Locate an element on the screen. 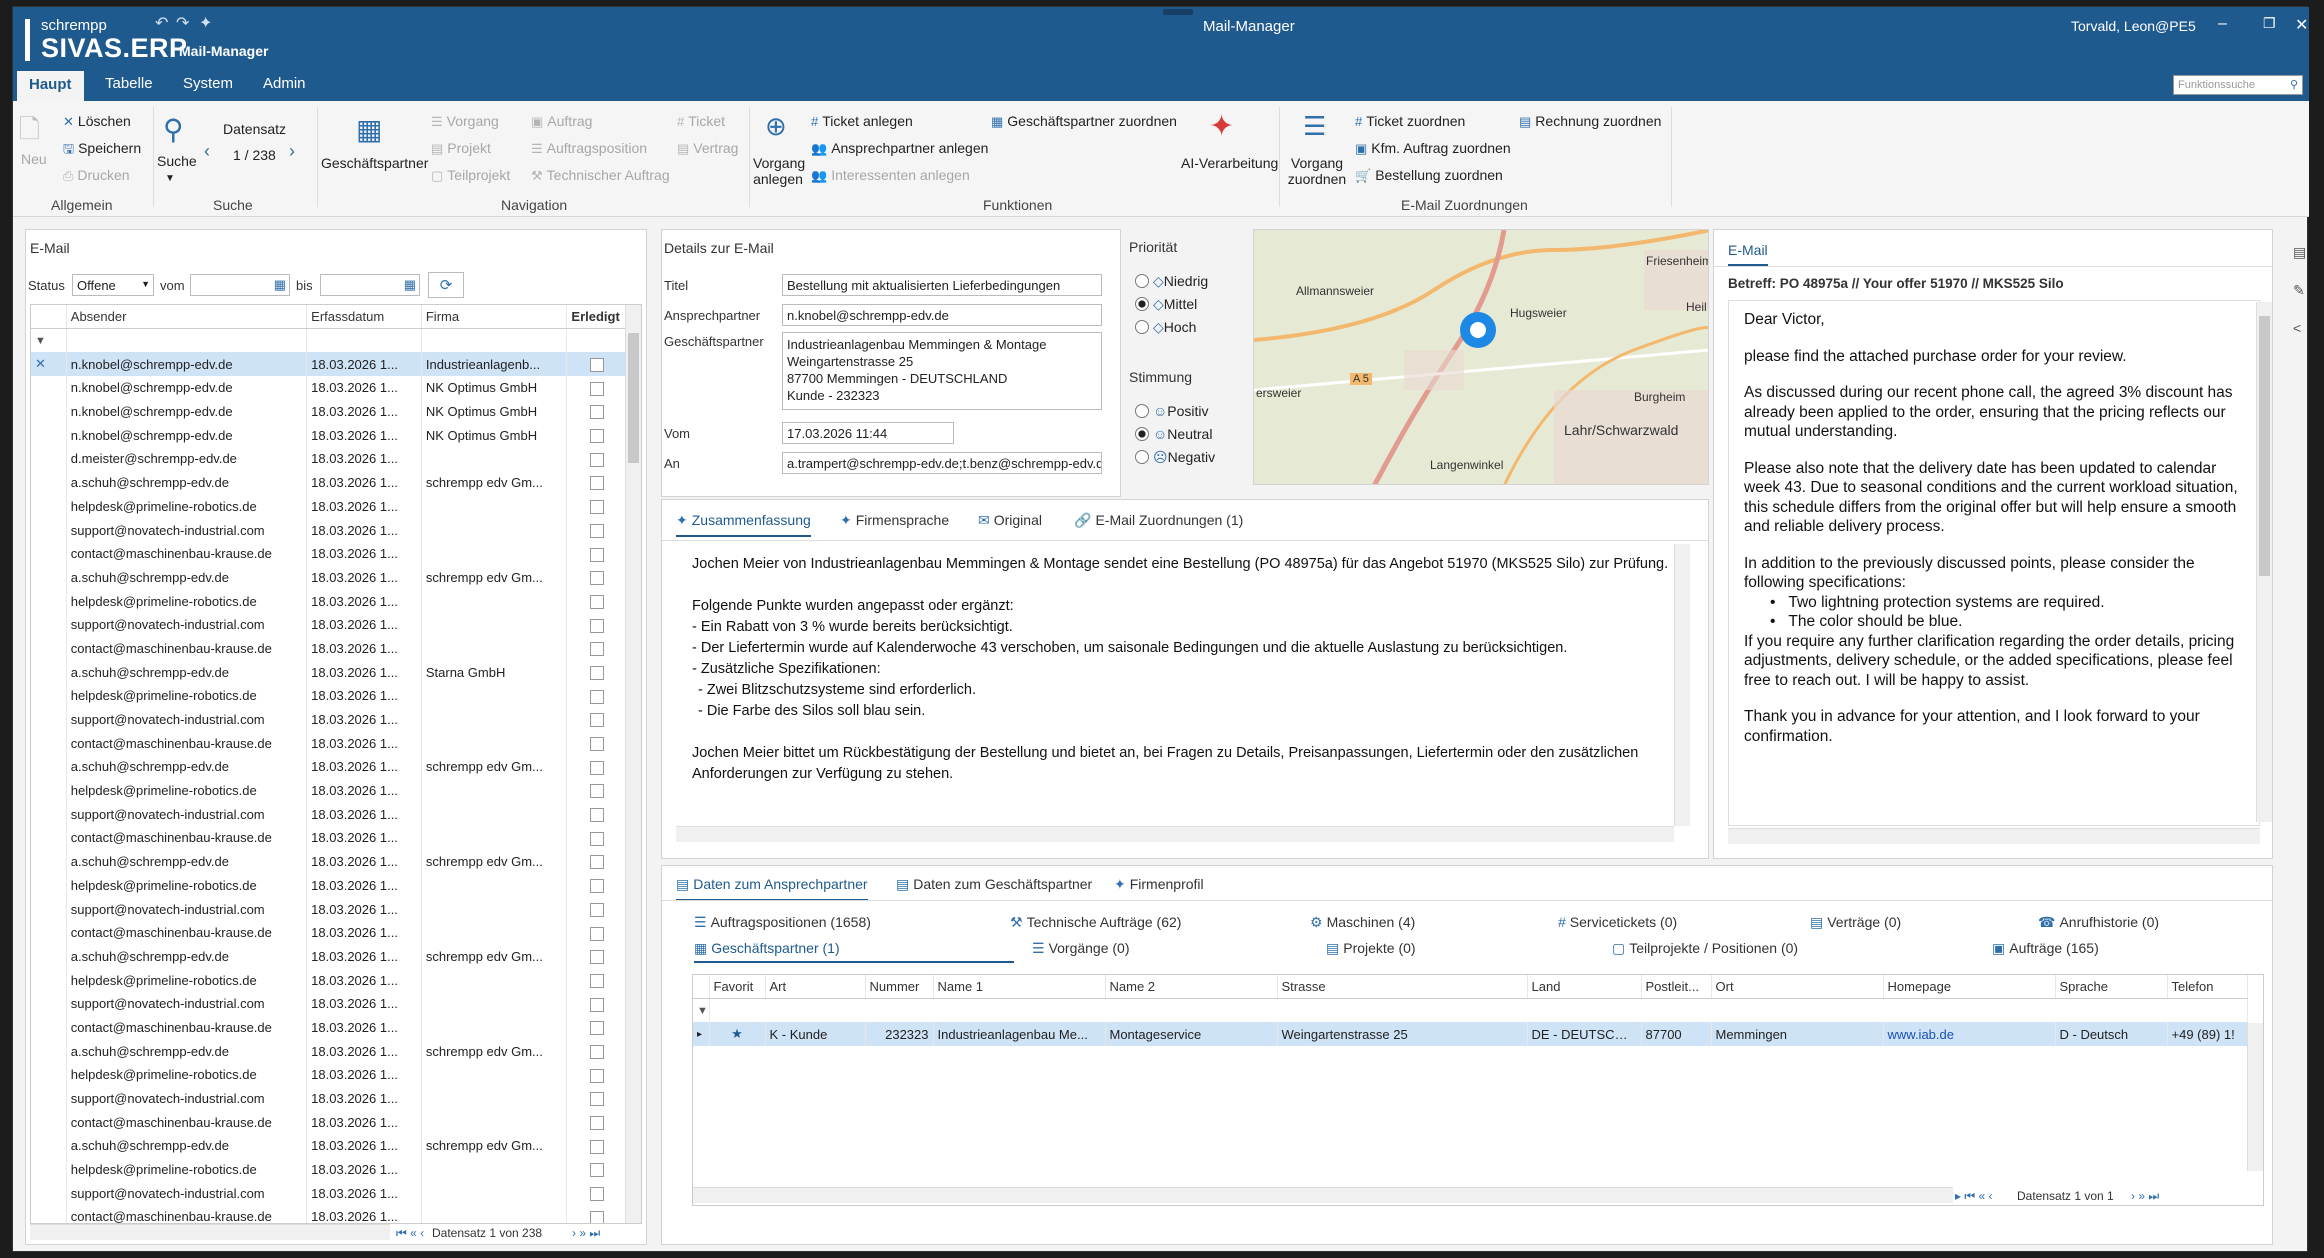  gp-zuordnen-button: ▦ Geschäftspartner zuordnen is located at coordinates (1084, 121).